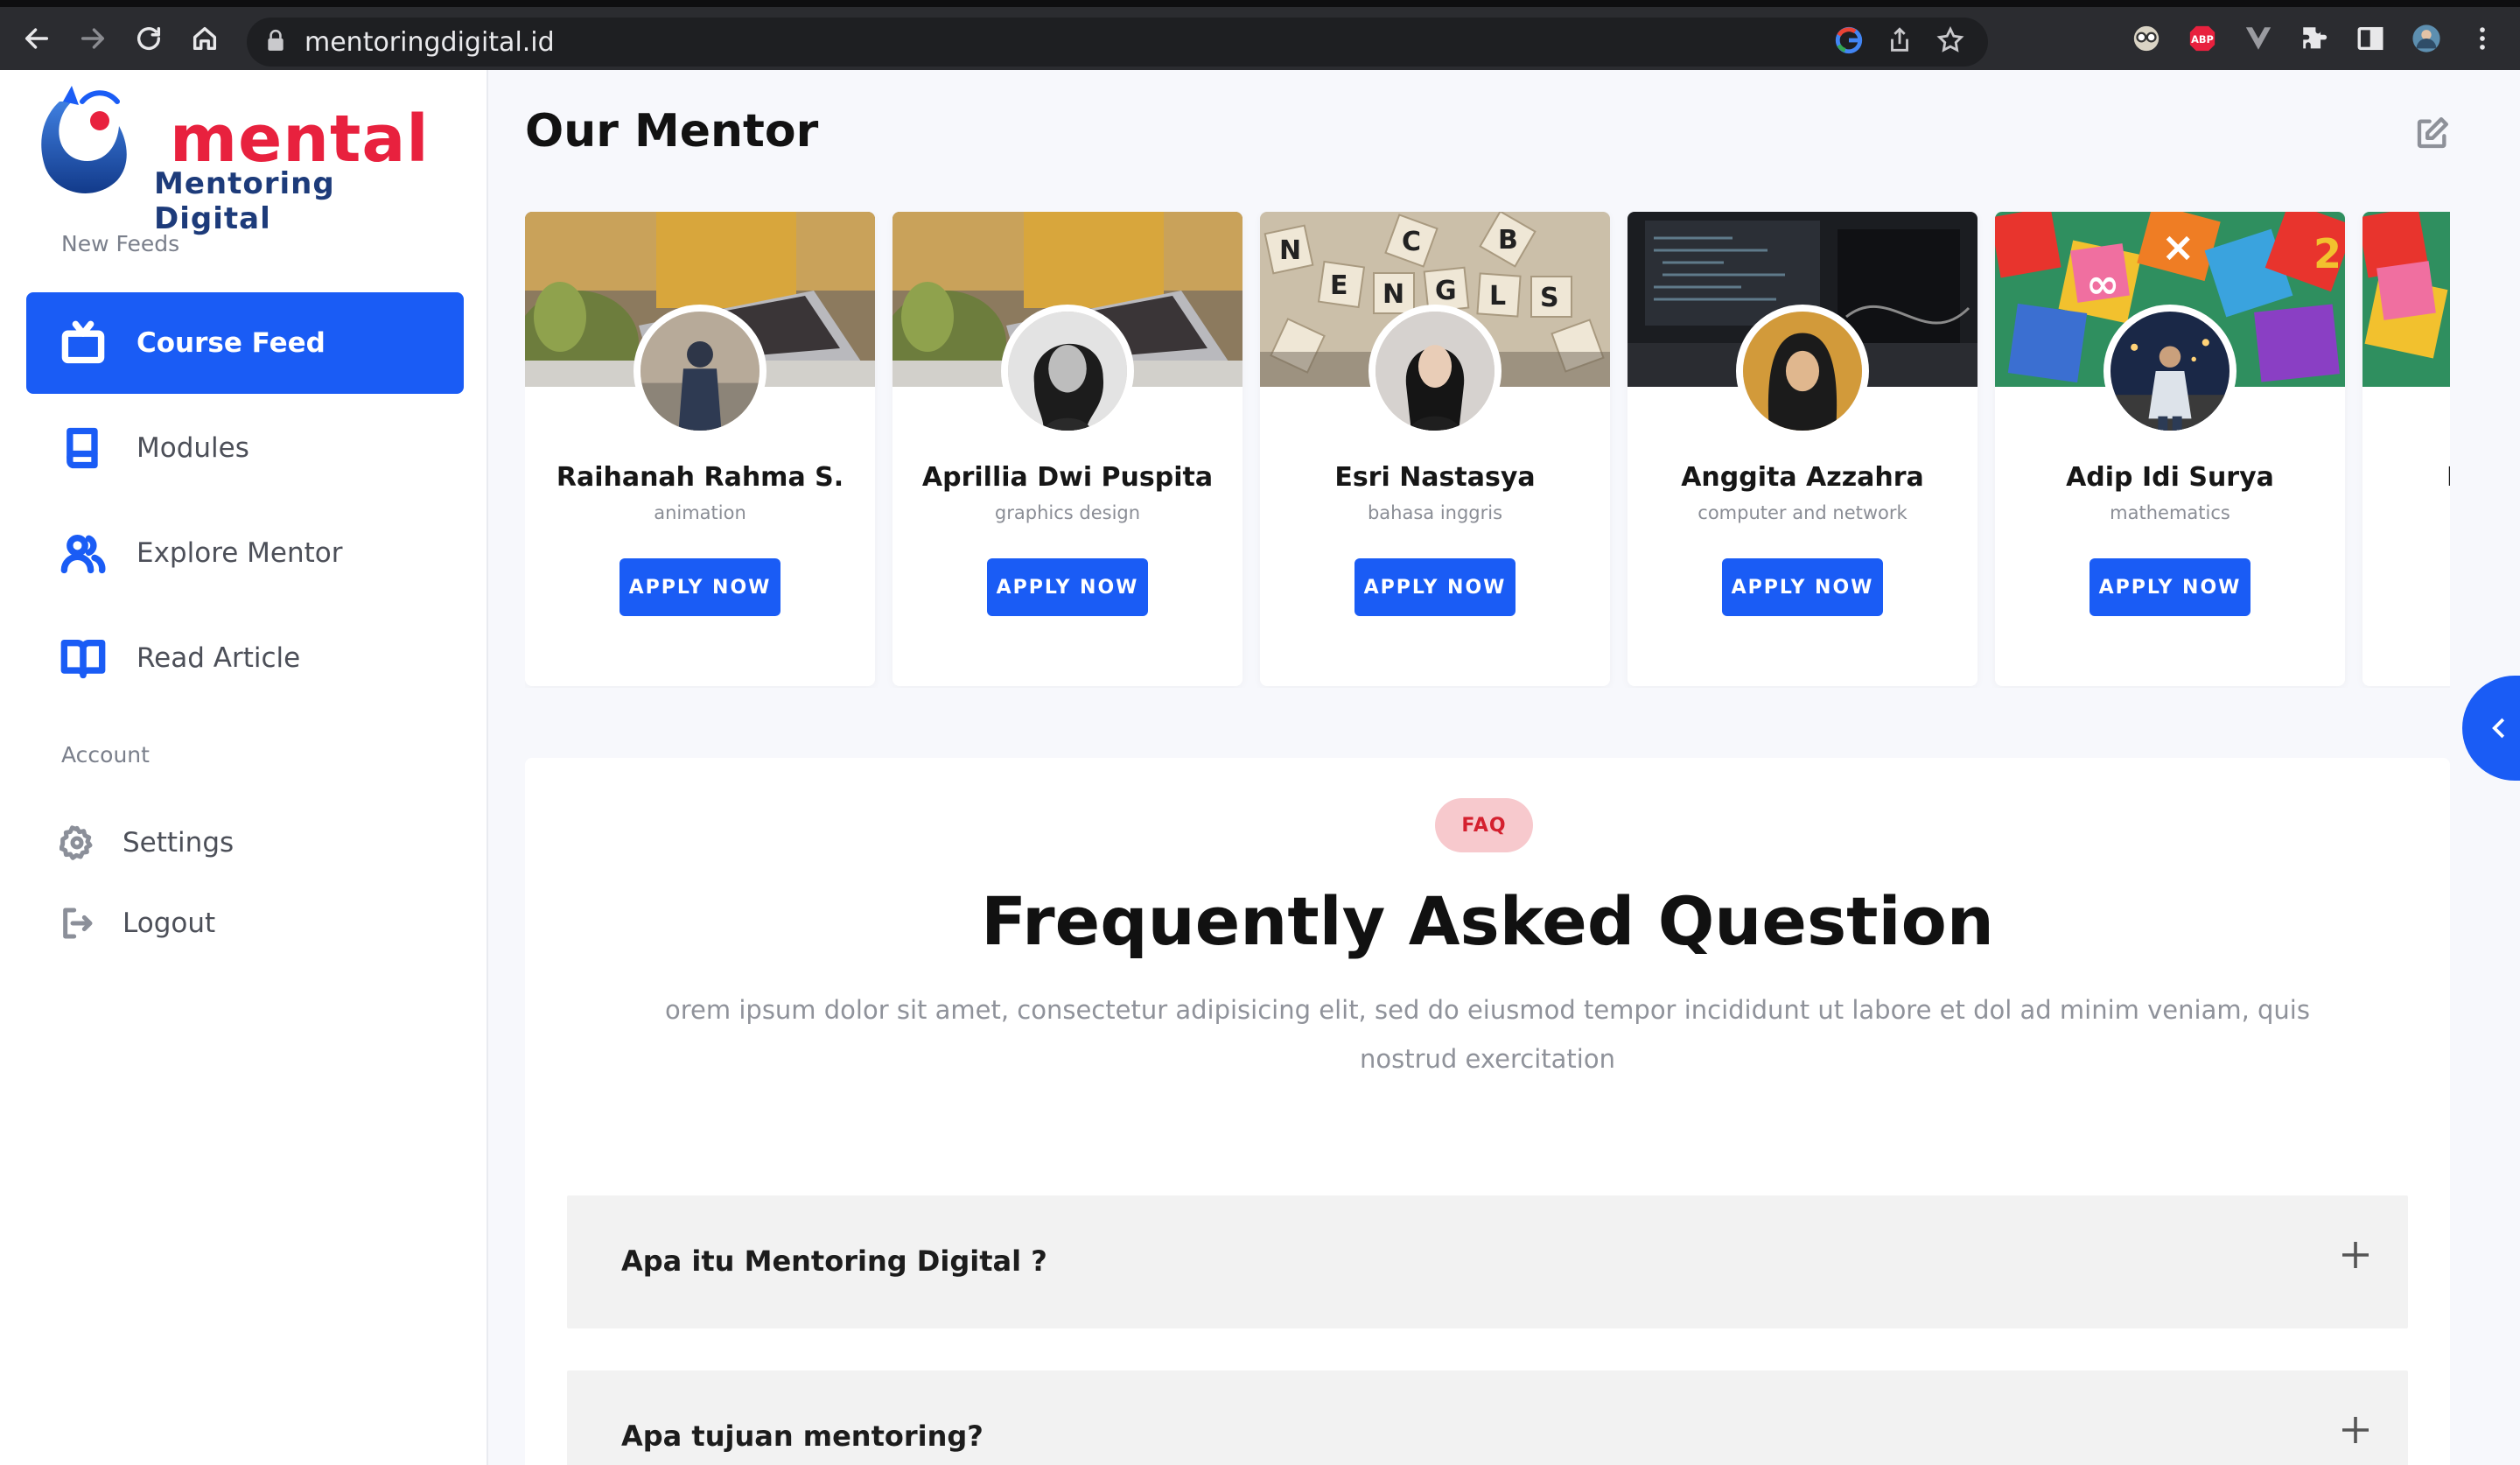 The height and width of the screenshot is (1465, 2520). Describe the element at coordinates (120, 243) in the screenshot. I see `section-label-new-feeds: New Feeds` at that location.